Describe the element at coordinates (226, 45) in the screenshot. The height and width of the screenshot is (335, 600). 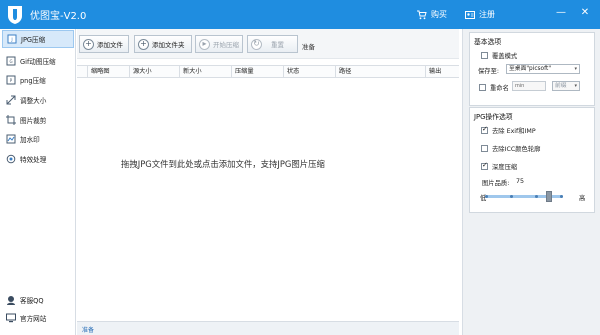
I see `start-compress-label: 开始压缩` at that location.